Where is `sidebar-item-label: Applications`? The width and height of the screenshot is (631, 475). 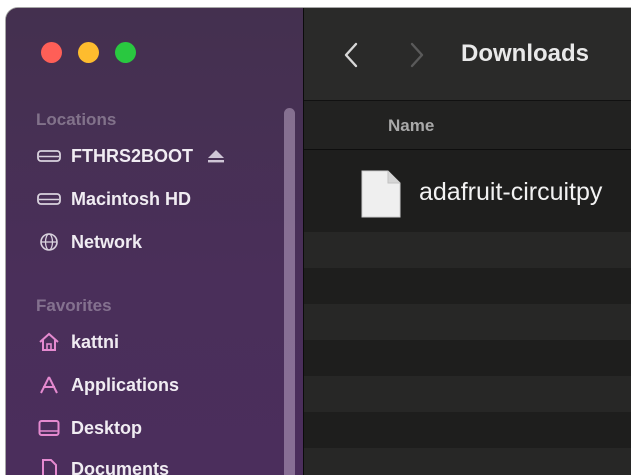 sidebar-item-label: Applications is located at coordinates (125, 384).